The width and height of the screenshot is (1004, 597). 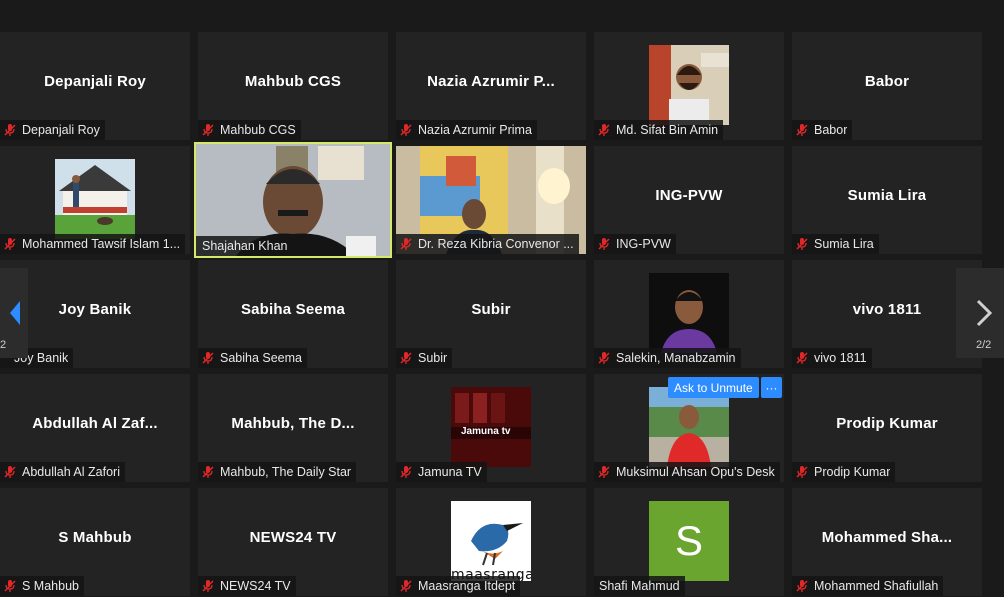 What do you see at coordinates (491, 314) in the screenshot?
I see `participant-tile-subir: Subir Subir` at bounding box center [491, 314].